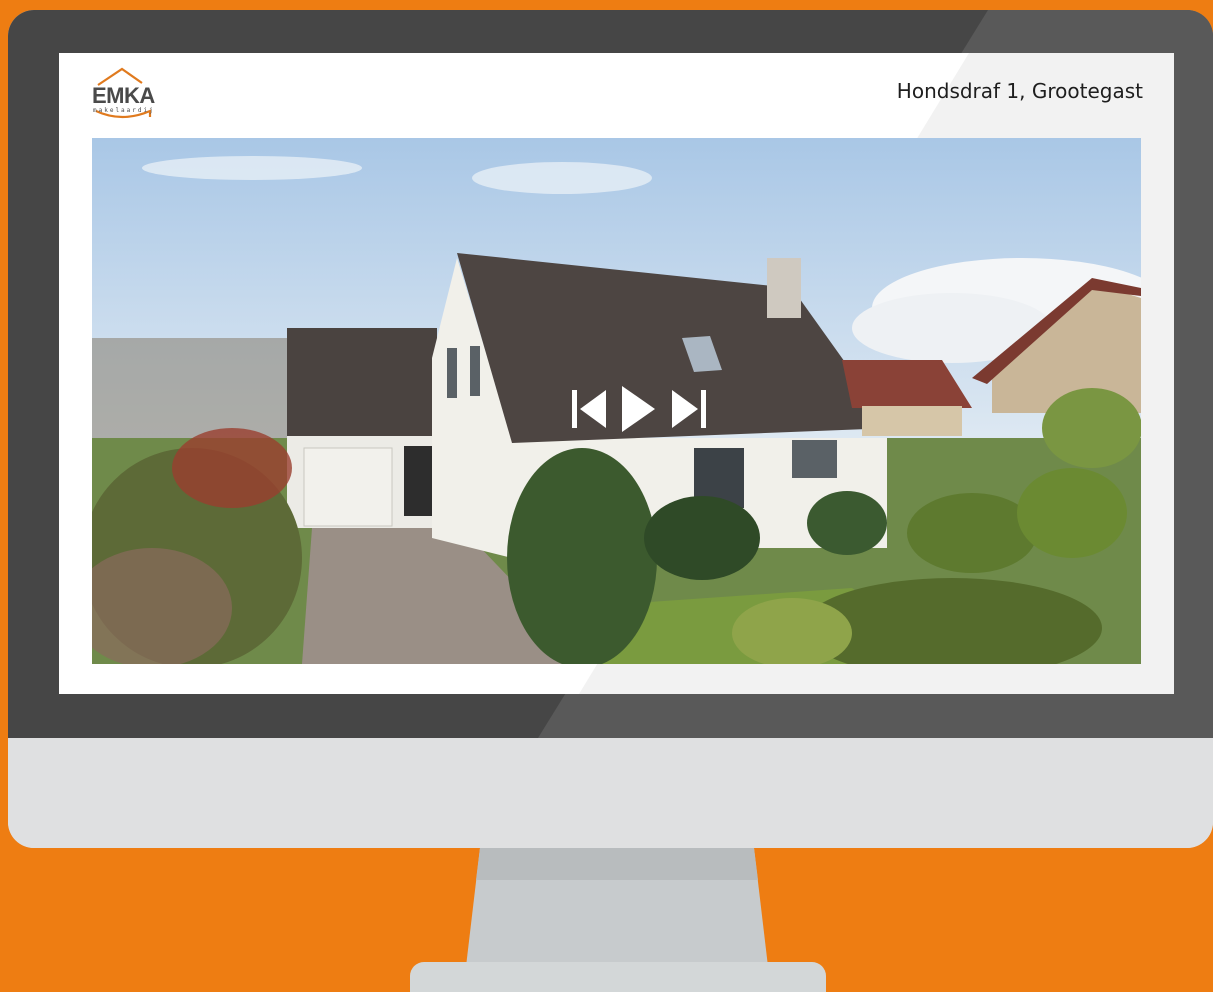 This screenshot has width=1213, height=992. What do you see at coordinates (610, 793) in the screenshot?
I see `monitor-chin` at bounding box center [610, 793].